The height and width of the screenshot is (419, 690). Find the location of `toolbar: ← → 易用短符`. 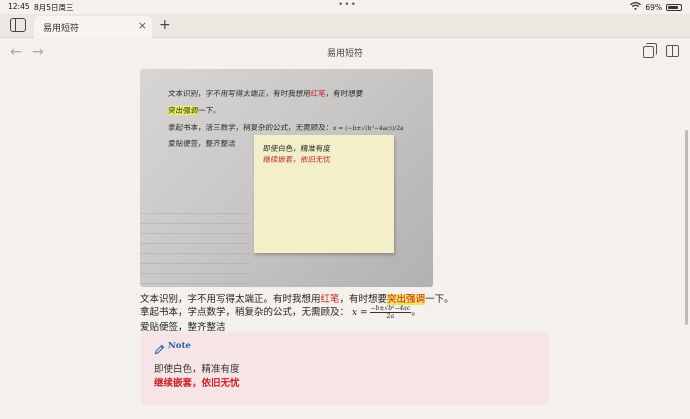

toolbar: ← → 易用短符 is located at coordinates (345, 53).